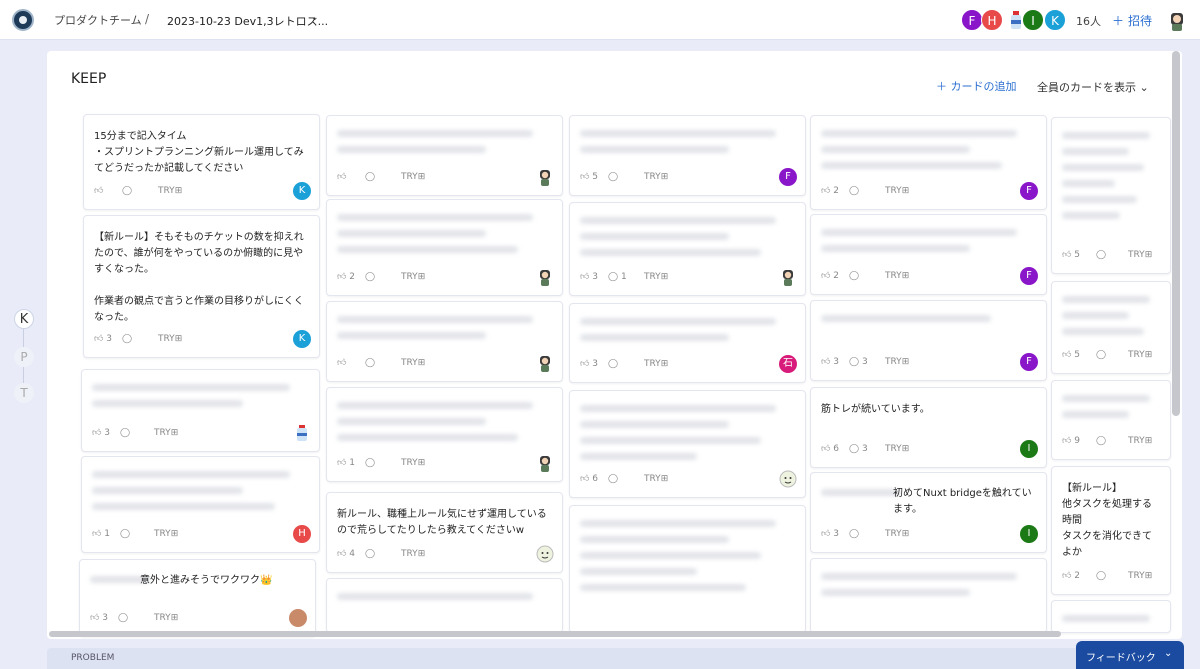 The image size is (1200, 669). What do you see at coordinates (1177, 20) in the screenshot?
I see `user-avatar` at bounding box center [1177, 20].